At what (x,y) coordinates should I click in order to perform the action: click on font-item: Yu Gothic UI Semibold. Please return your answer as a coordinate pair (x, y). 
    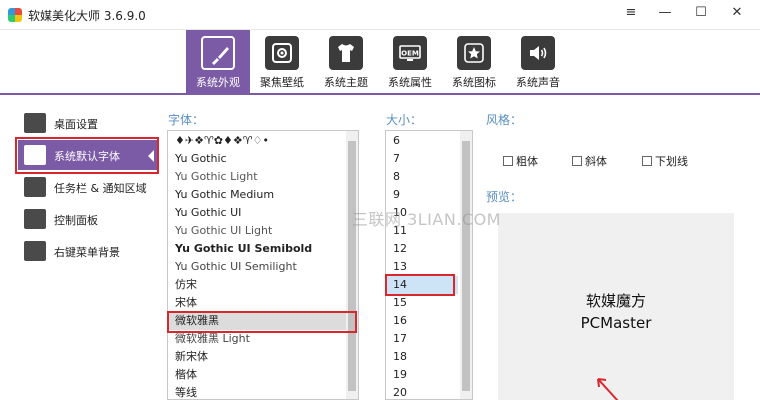
    Looking at the image, I should click on (262, 249).